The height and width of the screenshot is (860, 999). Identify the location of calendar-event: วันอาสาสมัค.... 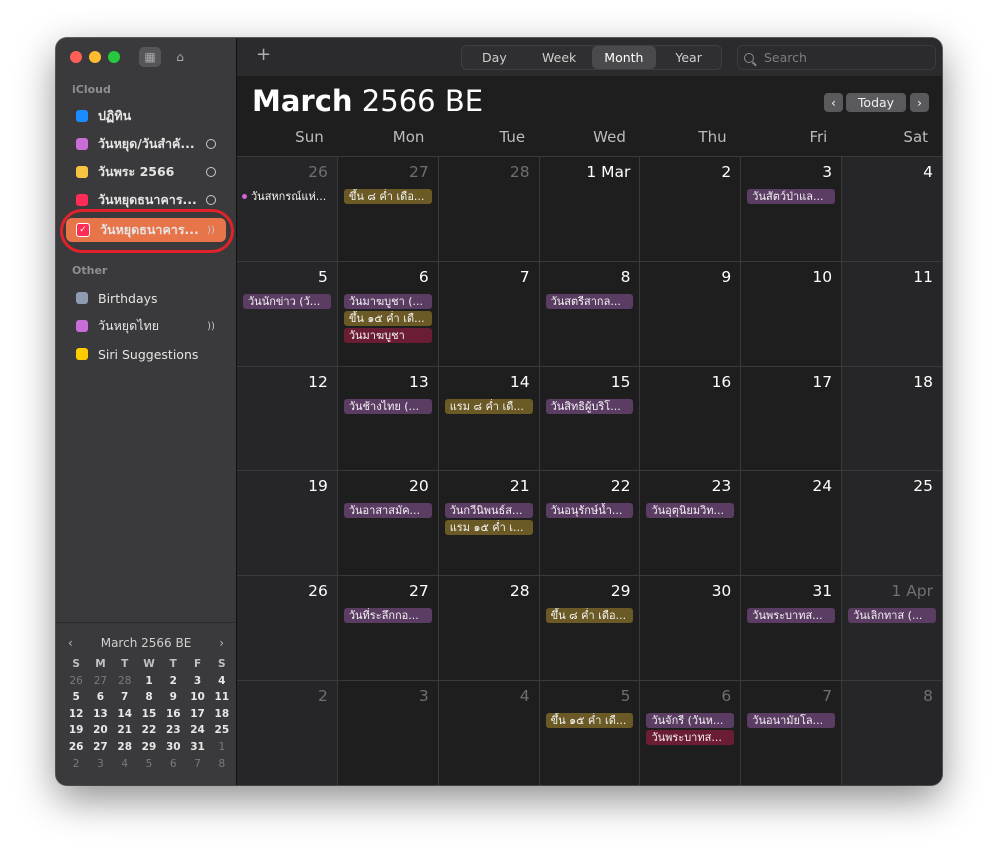
(387, 511).